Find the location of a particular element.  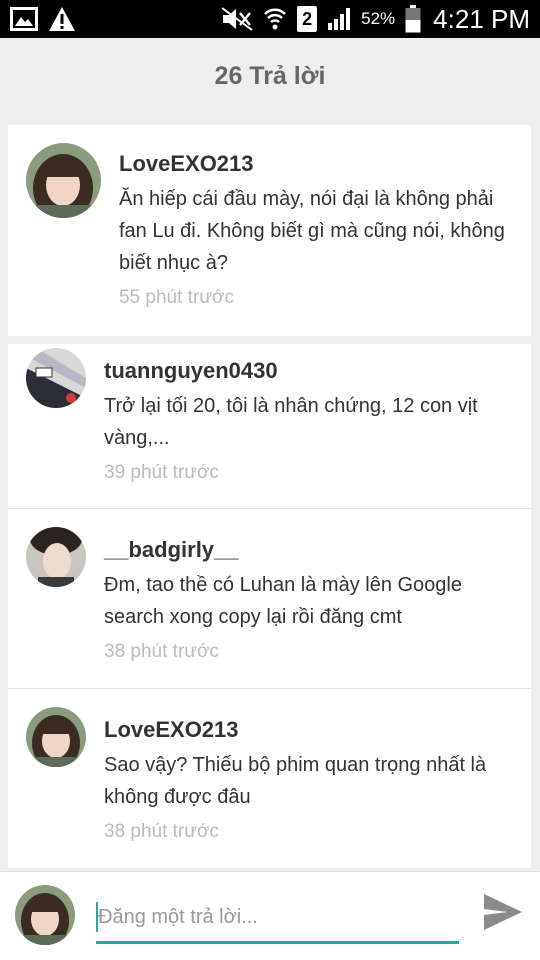

sim-icon: 2 is located at coordinates (307, 19).